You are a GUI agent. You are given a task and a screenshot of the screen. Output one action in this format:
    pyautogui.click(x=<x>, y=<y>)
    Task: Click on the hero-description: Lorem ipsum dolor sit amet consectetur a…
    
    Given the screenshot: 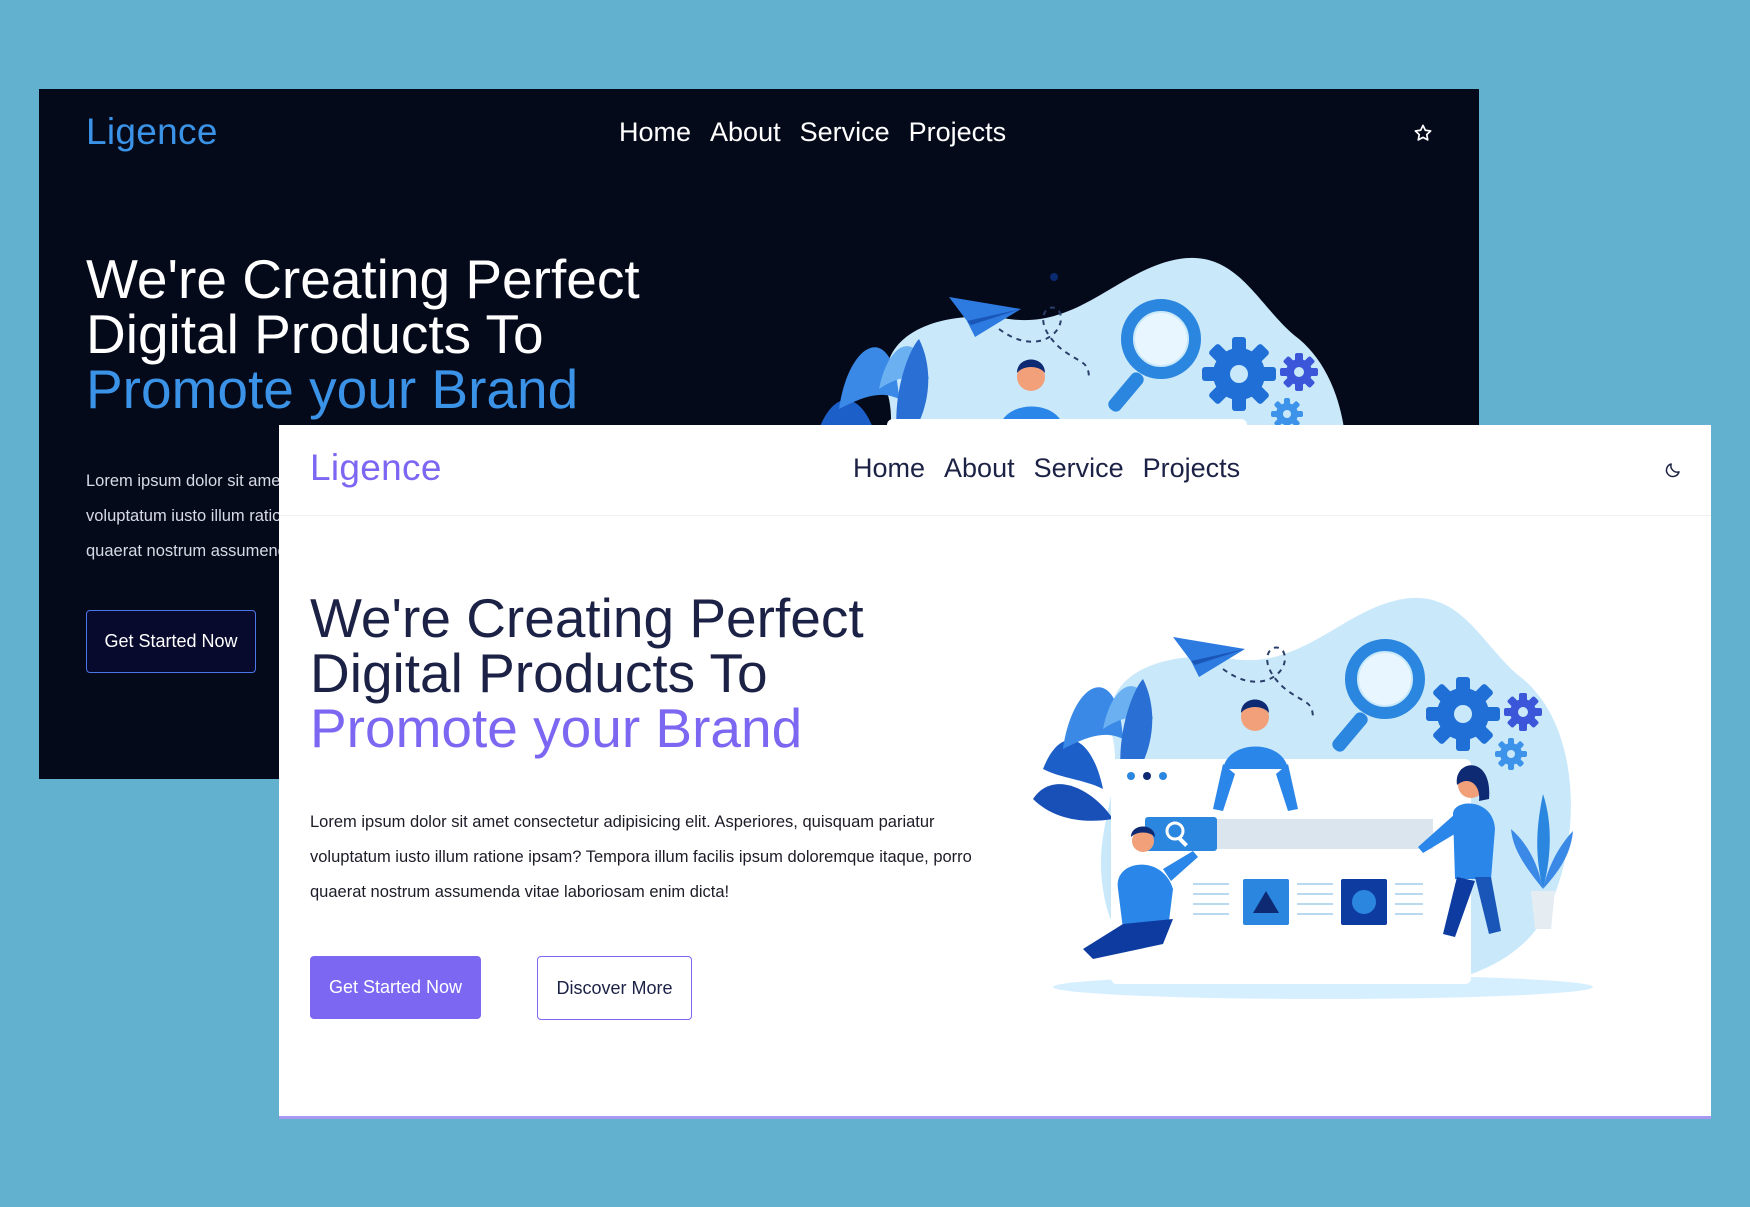 What is the action you would take?
    pyautogui.click(x=641, y=857)
    